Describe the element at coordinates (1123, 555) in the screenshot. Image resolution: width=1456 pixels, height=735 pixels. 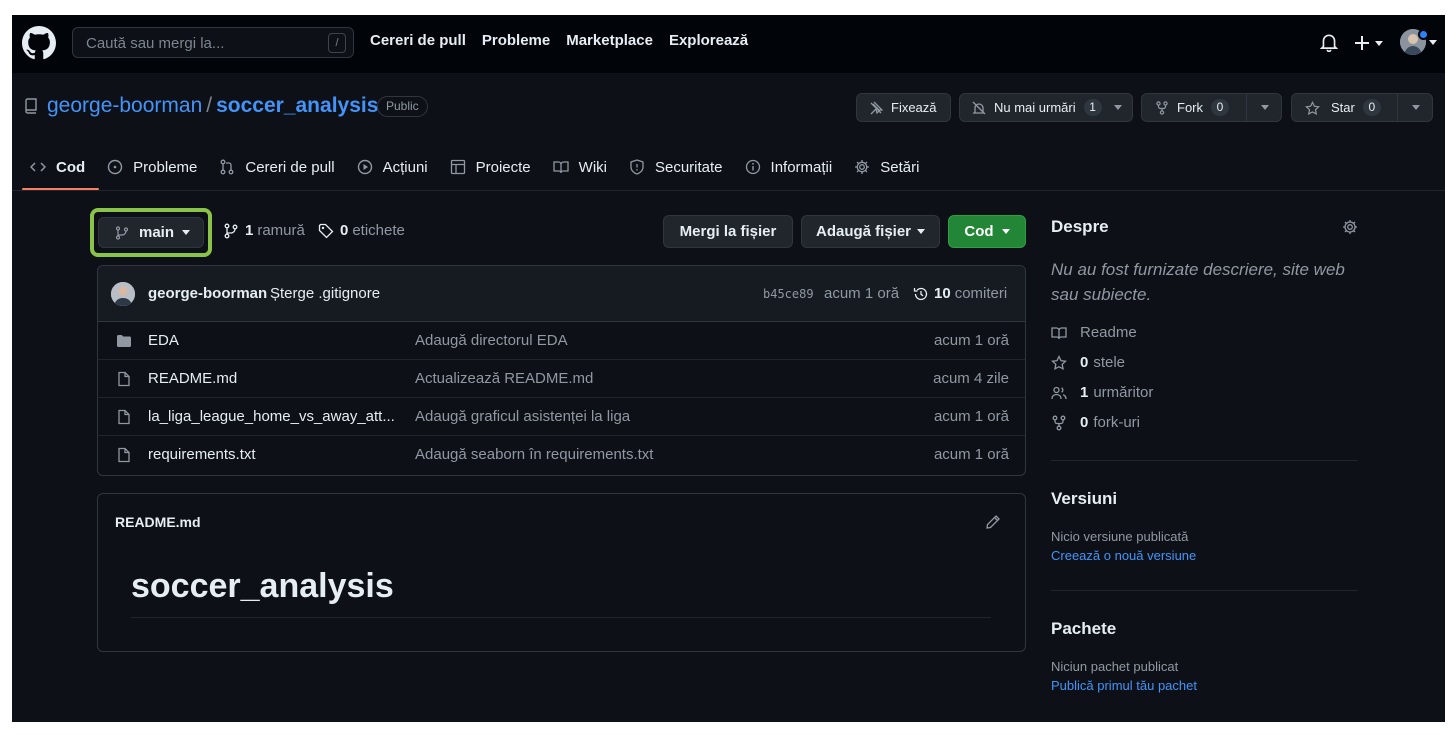
I see `create-release-link: Creează o nouă versiune` at that location.